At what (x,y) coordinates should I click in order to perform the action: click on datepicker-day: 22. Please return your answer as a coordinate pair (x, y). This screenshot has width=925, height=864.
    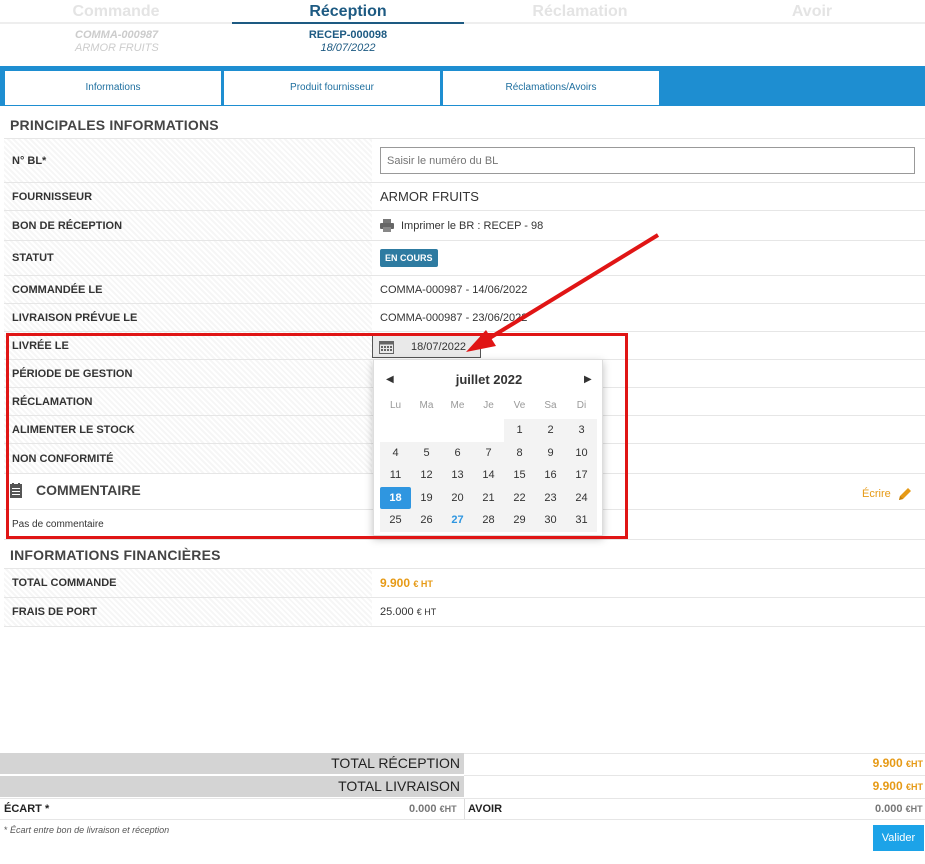
    Looking at the image, I should click on (519, 498).